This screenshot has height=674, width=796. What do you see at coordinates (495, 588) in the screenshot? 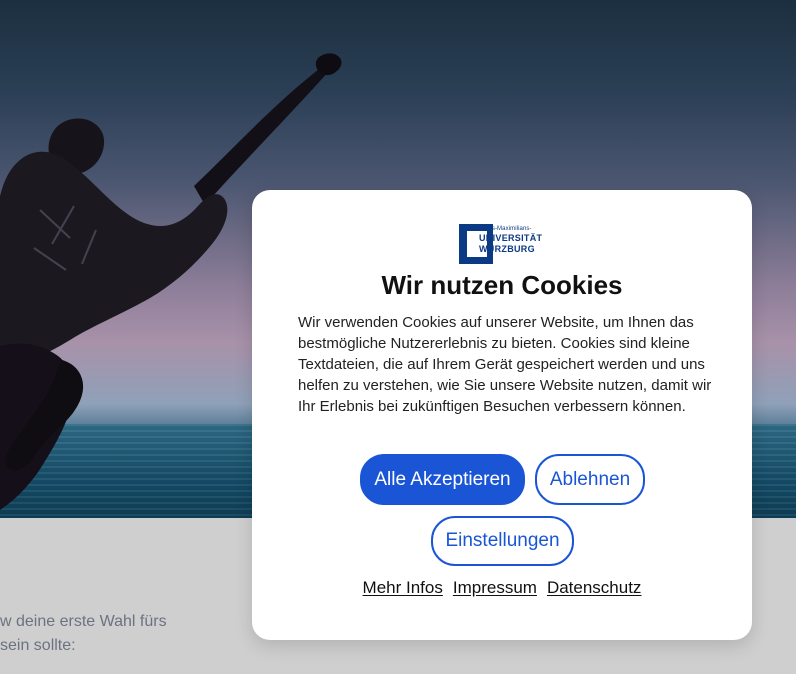
I see `imprint-link: Impressum` at bounding box center [495, 588].